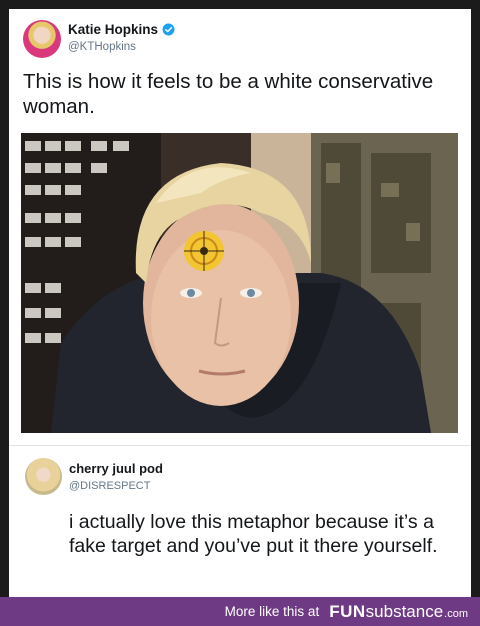 The height and width of the screenshot is (626, 480). Describe the element at coordinates (168, 29) in the screenshot. I see `verified-badge-icon` at that location.